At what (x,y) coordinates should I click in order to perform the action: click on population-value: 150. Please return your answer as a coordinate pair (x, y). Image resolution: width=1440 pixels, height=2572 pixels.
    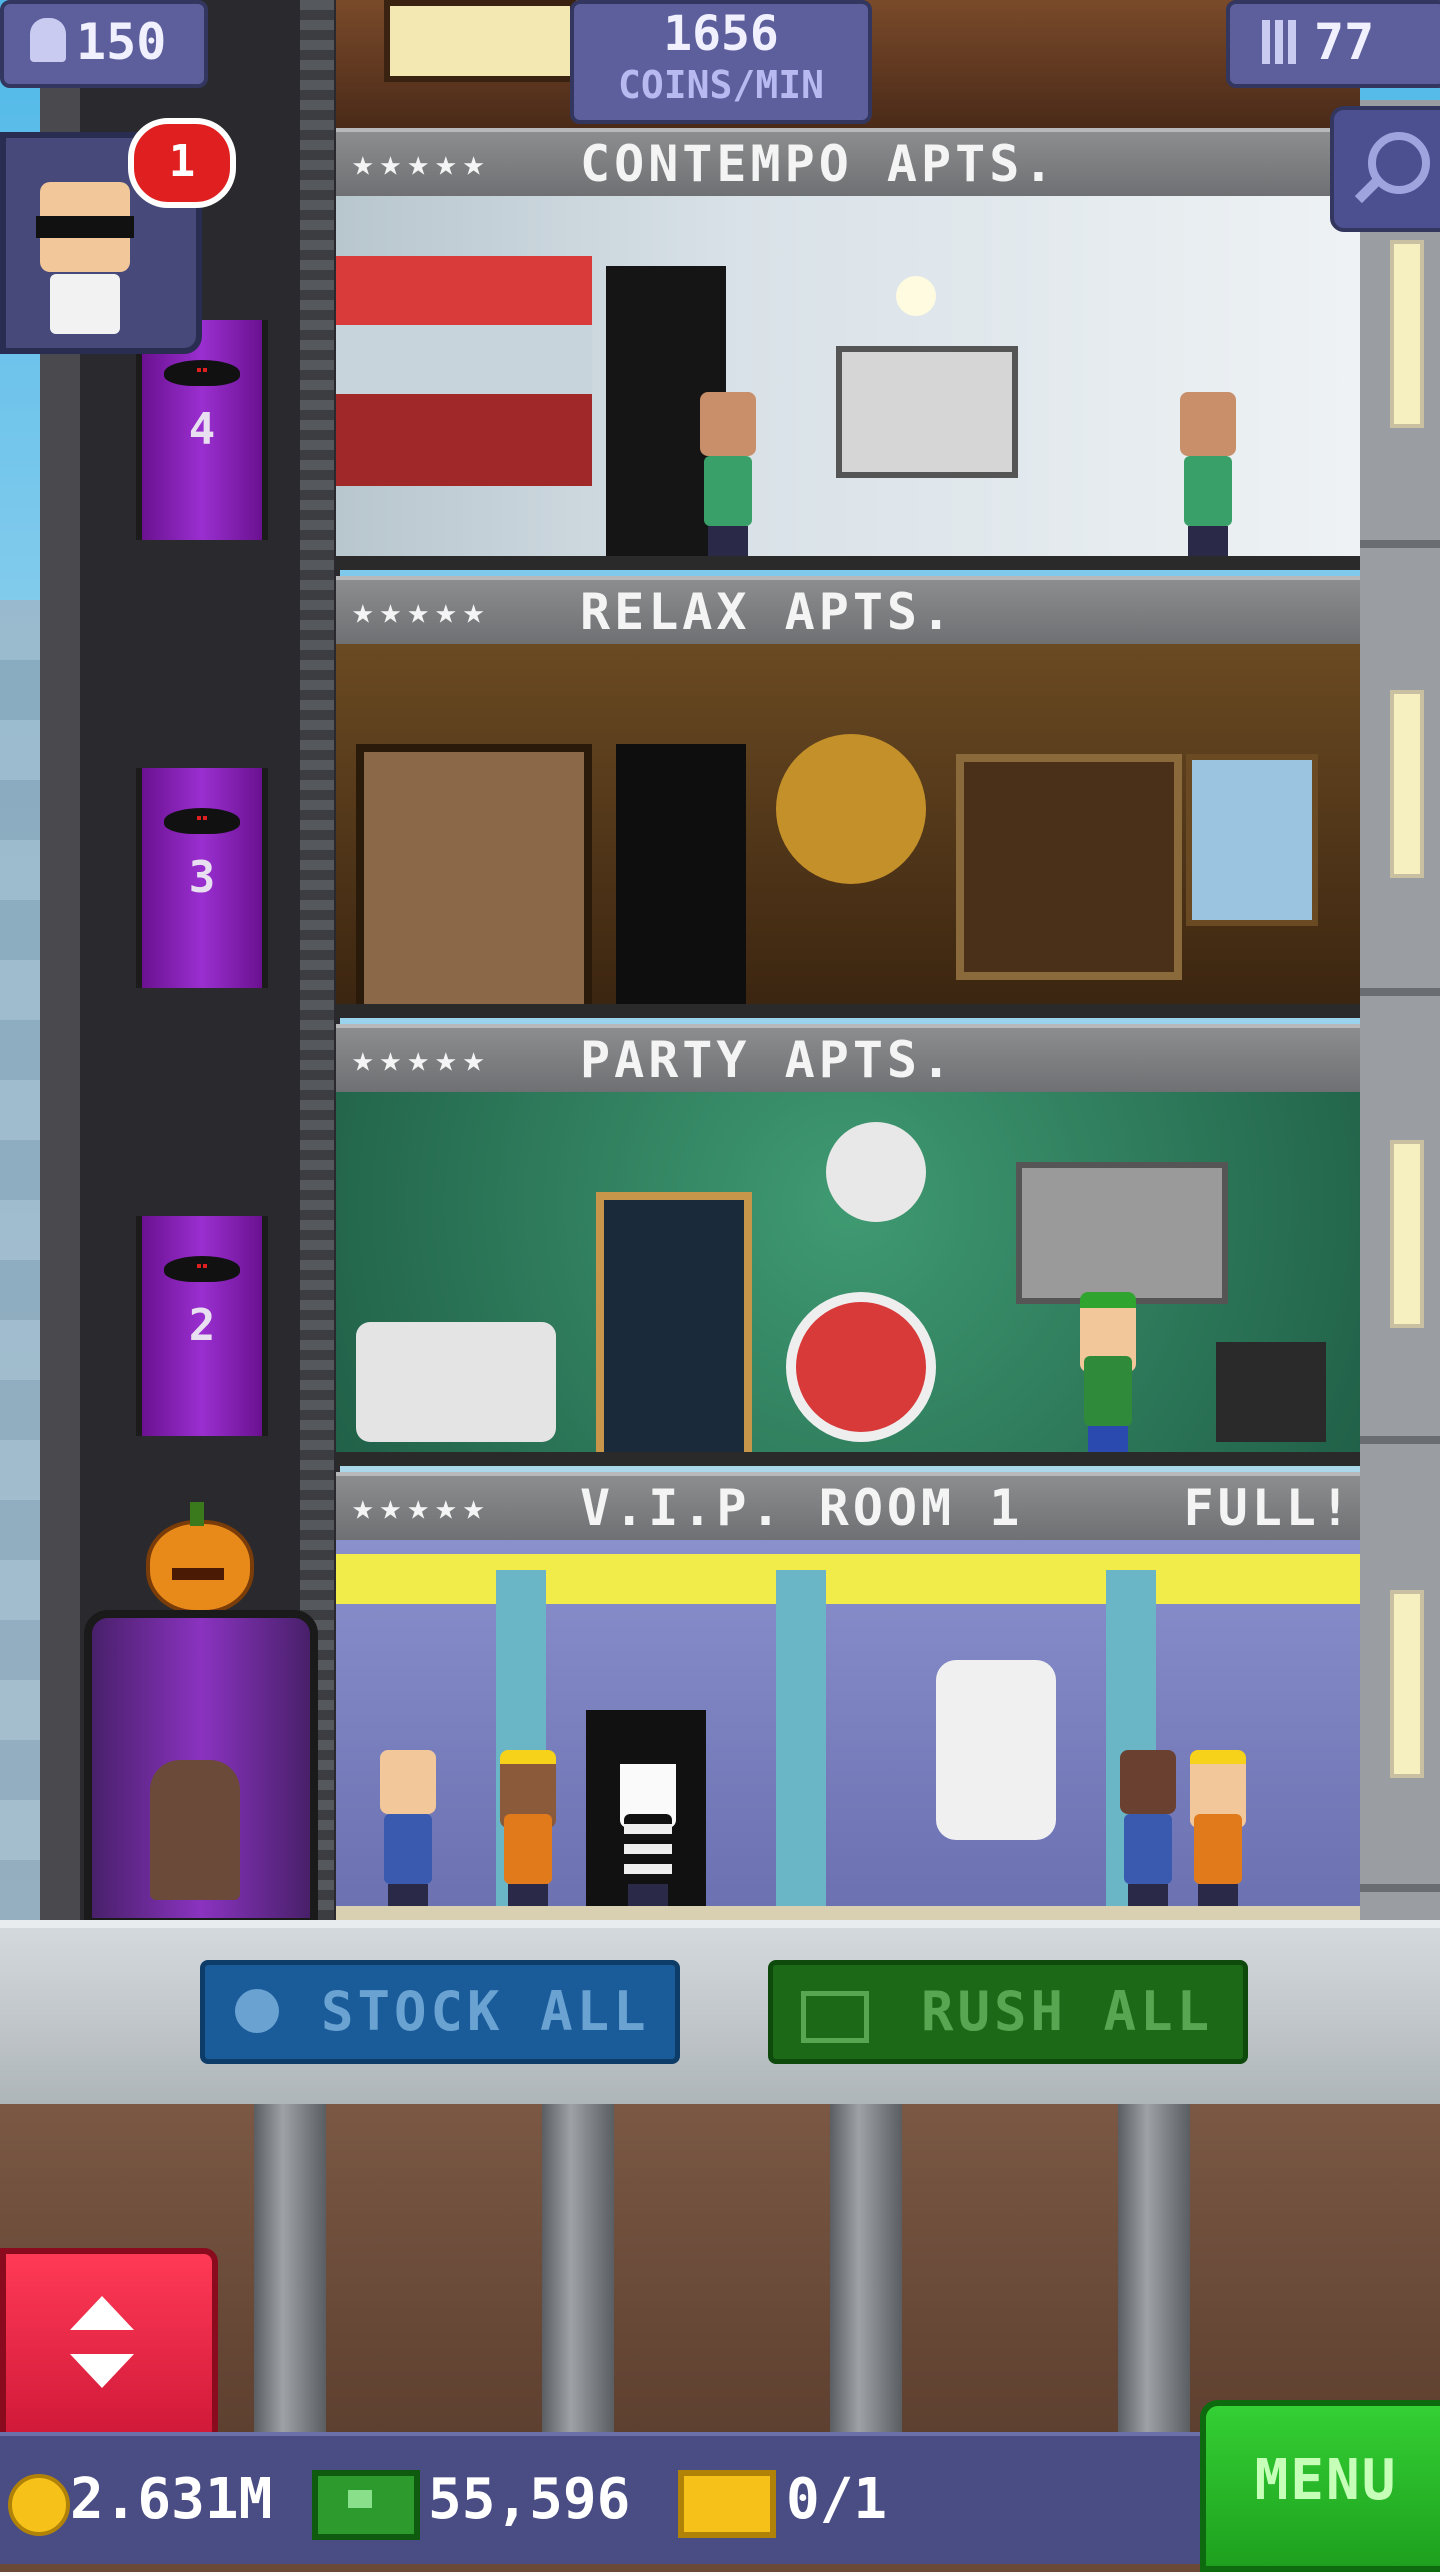
    Looking at the image, I should click on (121, 42).